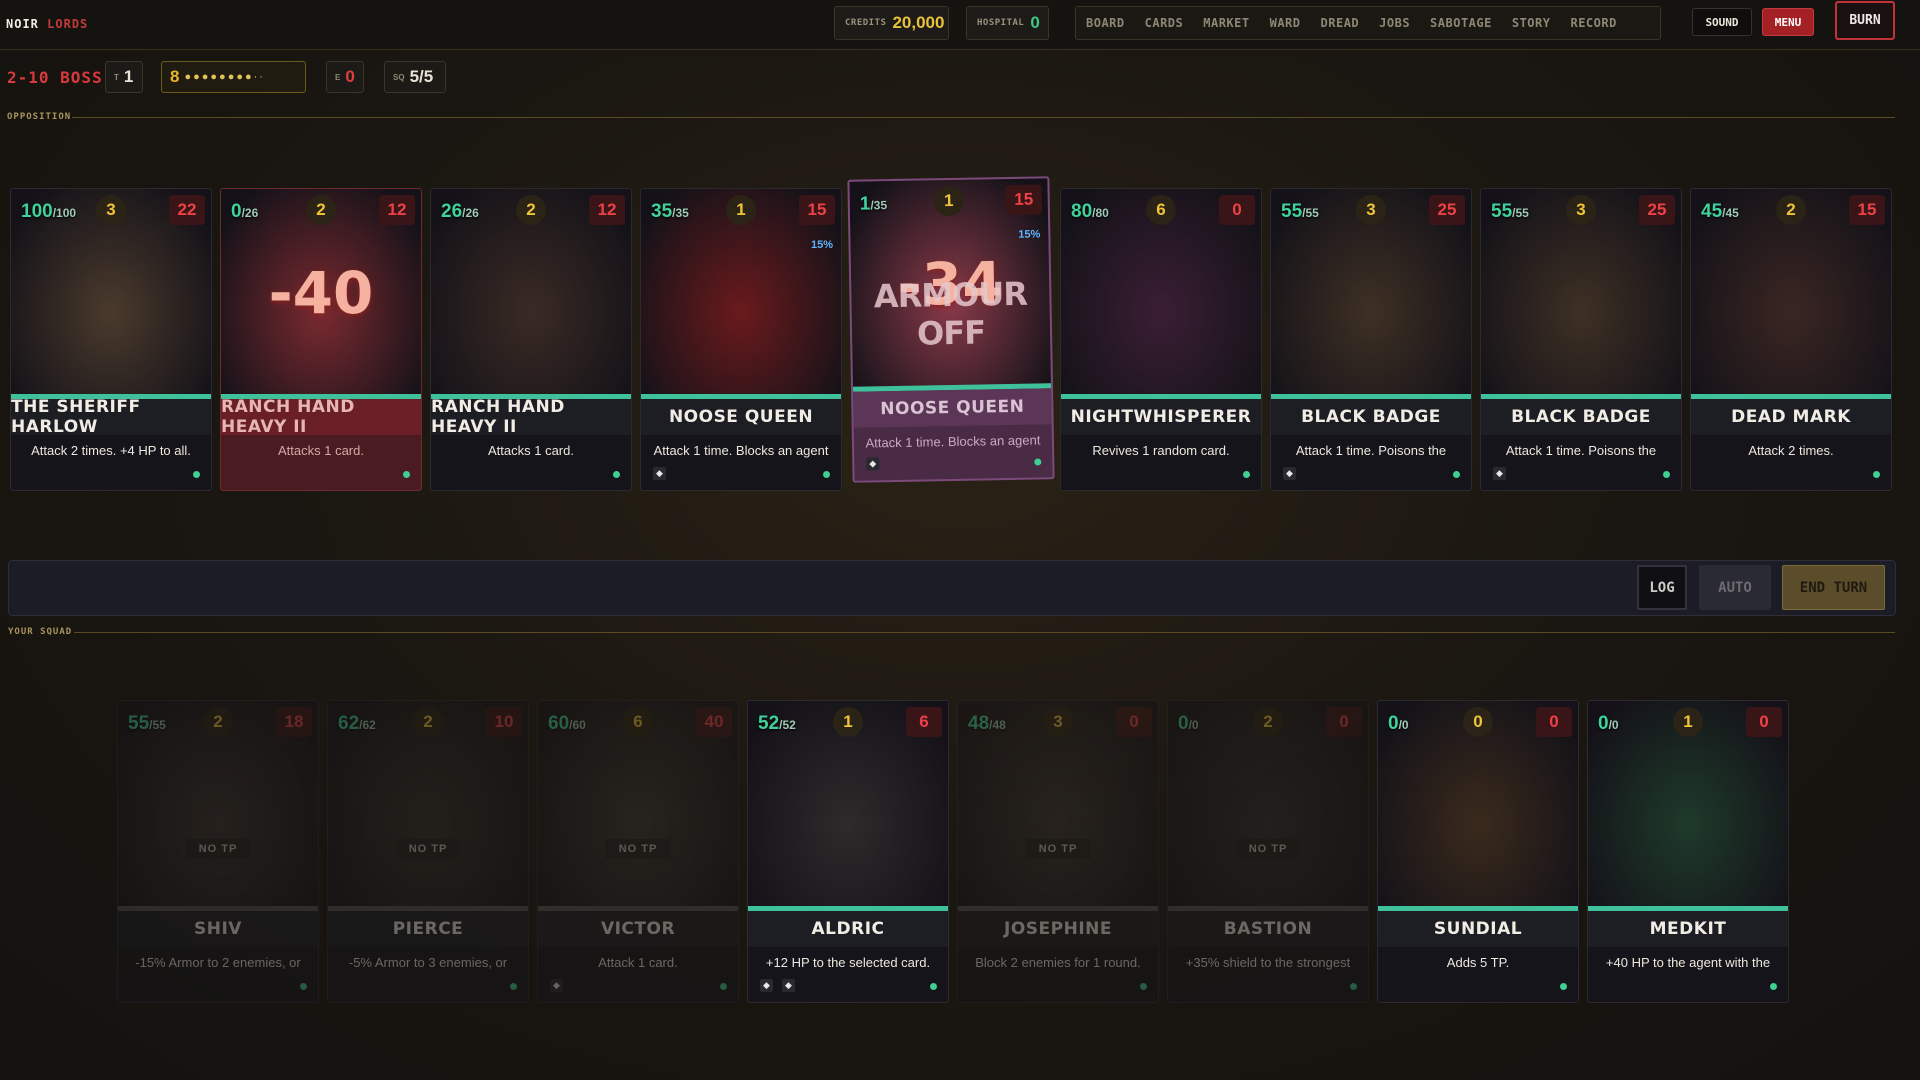 The height and width of the screenshot is (1080, 1920). What do you see at coordinates (1688, 929) in the screenshot?
I see `card-name: MEDKIT` at bounding box center [1688, 929].